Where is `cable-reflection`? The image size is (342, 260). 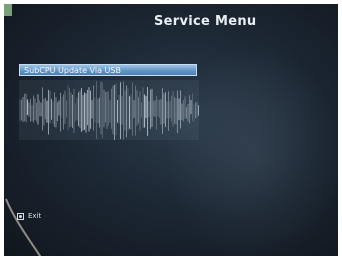
cable-reflection is located at coordinates (23, 227).